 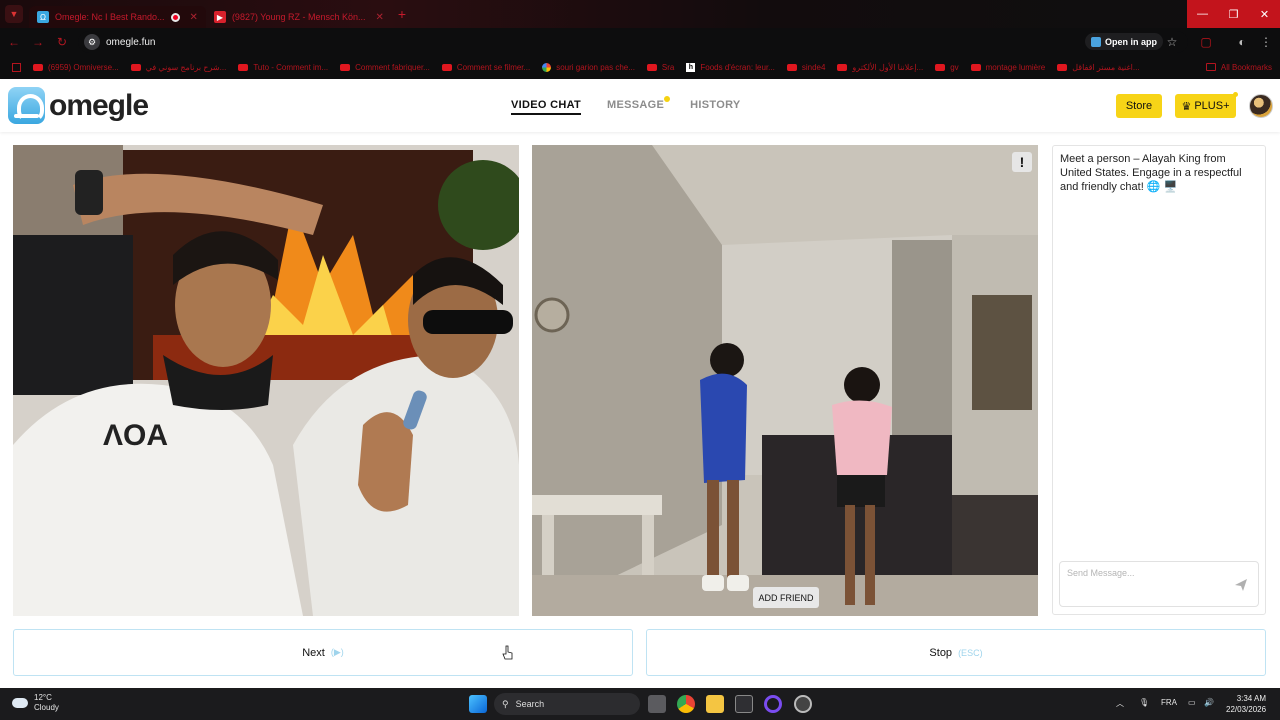 What do you see at coordinates (1210, 67) in the screenshot?
I see `folder-icon` at bounding box center [1210, 67].